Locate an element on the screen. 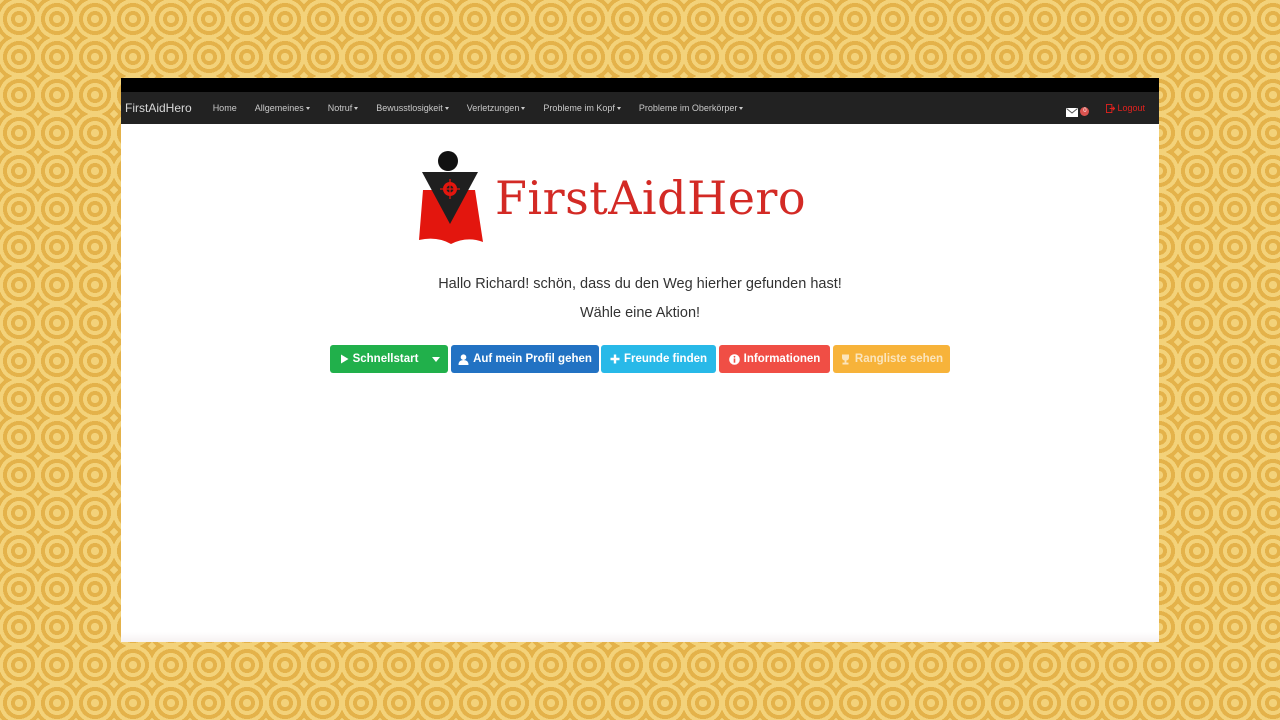 The width and height of the screenshot is (1280, 720). nav-item-verletzungen: Verletzungen is located at coordinates (496, 108).